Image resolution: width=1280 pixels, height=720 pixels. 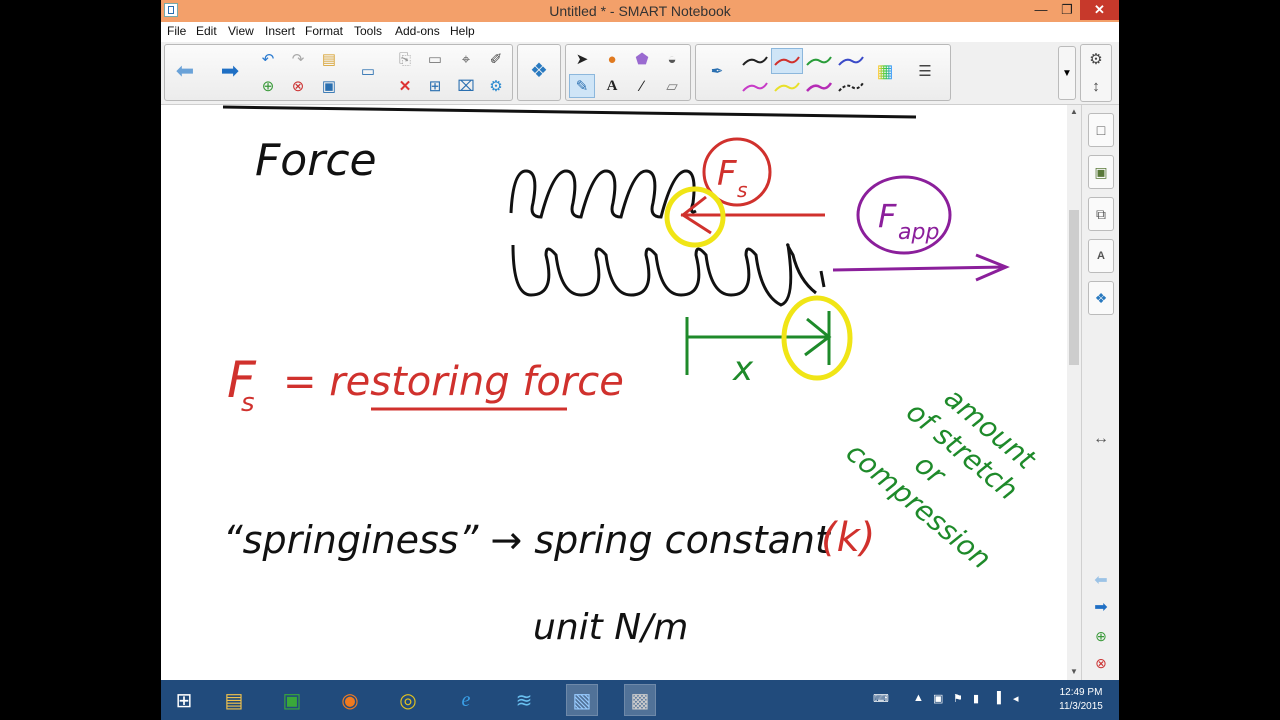 What do you see at coordinates (1074, 671) in the screenshot?
I see `scroll-down-arrow: ▼` at bounding box center [1074, 671].